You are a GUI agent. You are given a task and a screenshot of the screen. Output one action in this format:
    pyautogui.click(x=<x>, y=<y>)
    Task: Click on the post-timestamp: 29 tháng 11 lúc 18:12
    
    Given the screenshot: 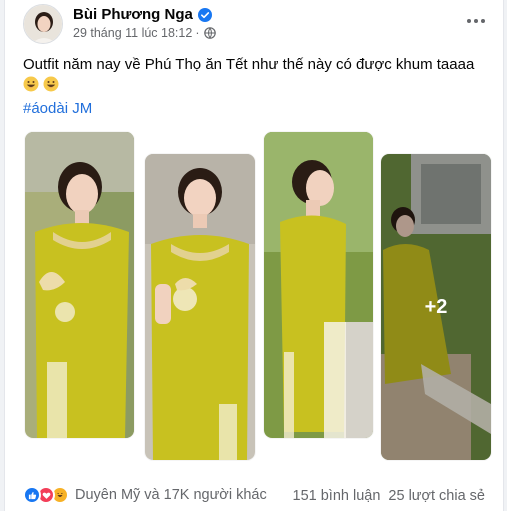 What is the action you would take?
    pyautogui.click(x=132, y=33)
    